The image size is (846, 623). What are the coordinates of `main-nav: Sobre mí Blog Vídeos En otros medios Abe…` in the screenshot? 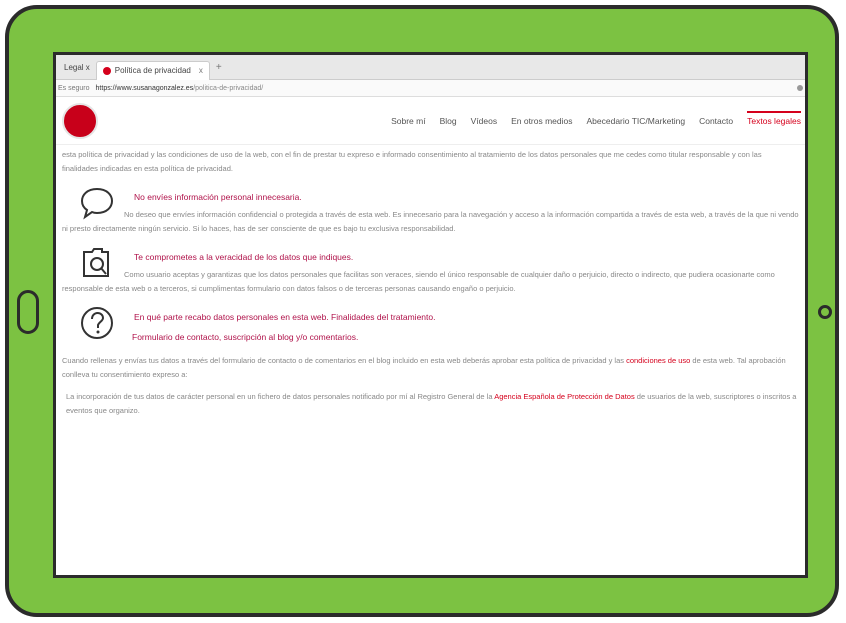 It's located at (589, 118).